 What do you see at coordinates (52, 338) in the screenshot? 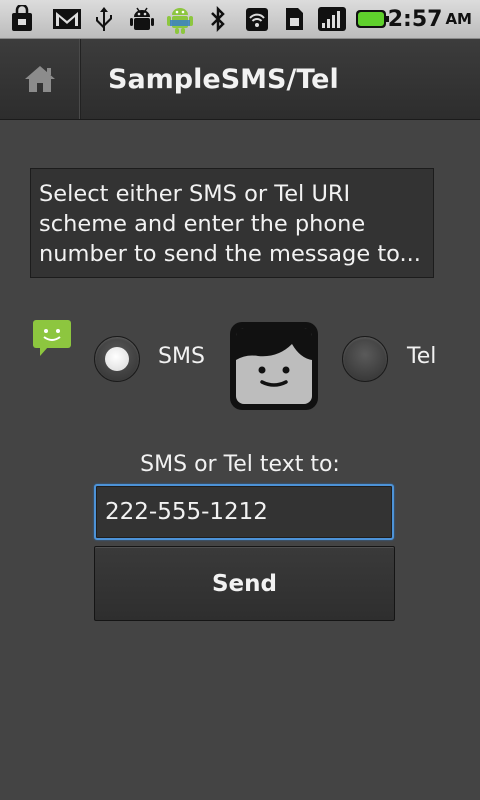
I see `sms-message-icon` at bounding box center [52, 338].